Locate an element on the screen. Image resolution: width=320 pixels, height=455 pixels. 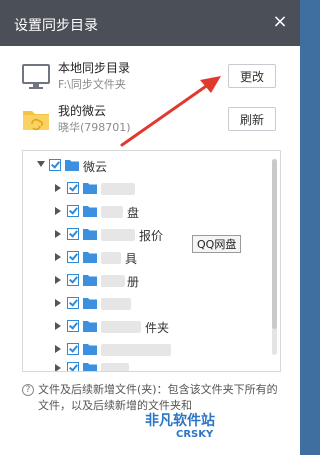
local-sync-row: 本地同步目录 F:\同步文件夹 更改 is located at coordinates (150, 78).